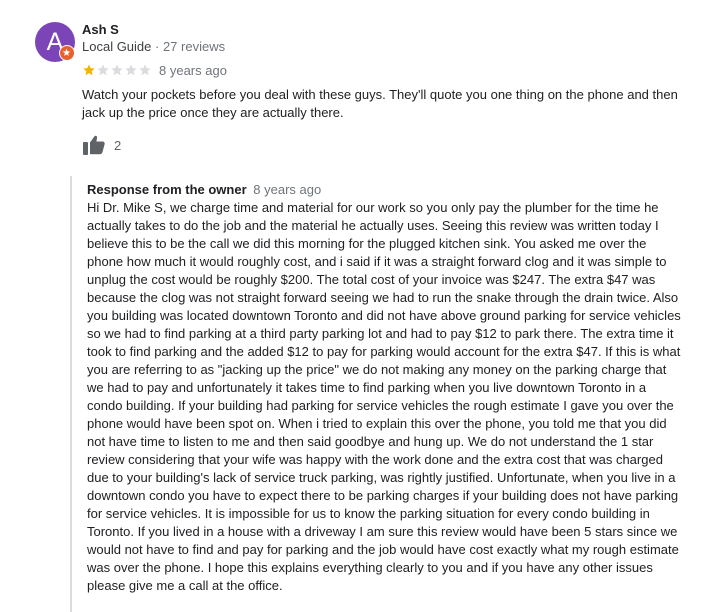 The image size is (719, 612). Describe the element at coordinates (117, 46) in the screenshot. I see `local-guide-label: Local Guide` at that location.